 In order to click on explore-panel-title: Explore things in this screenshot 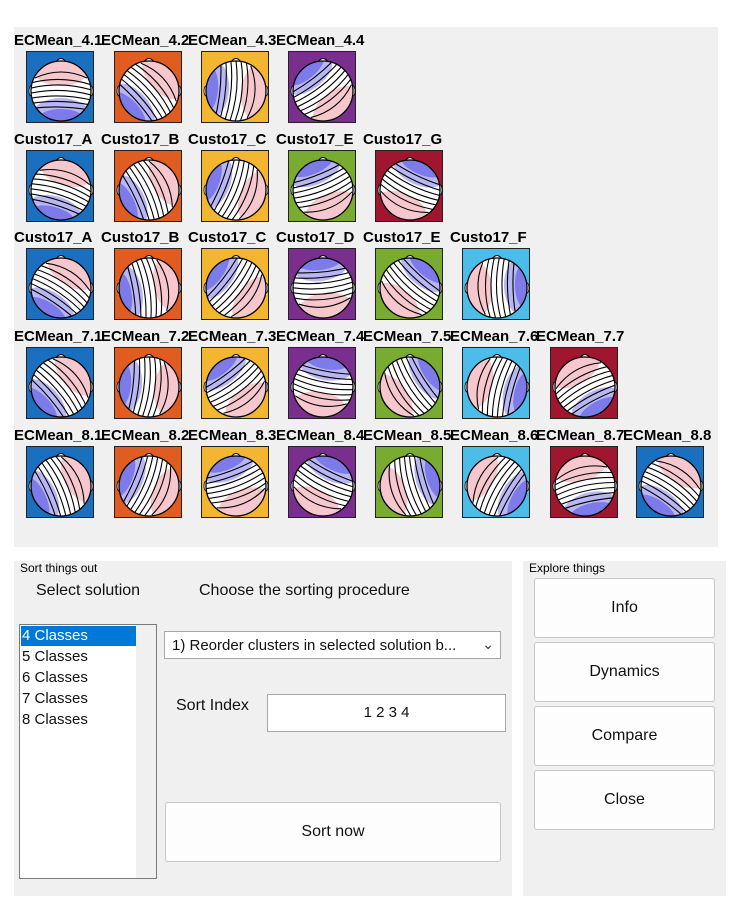, I will do `click(567, 568)`.